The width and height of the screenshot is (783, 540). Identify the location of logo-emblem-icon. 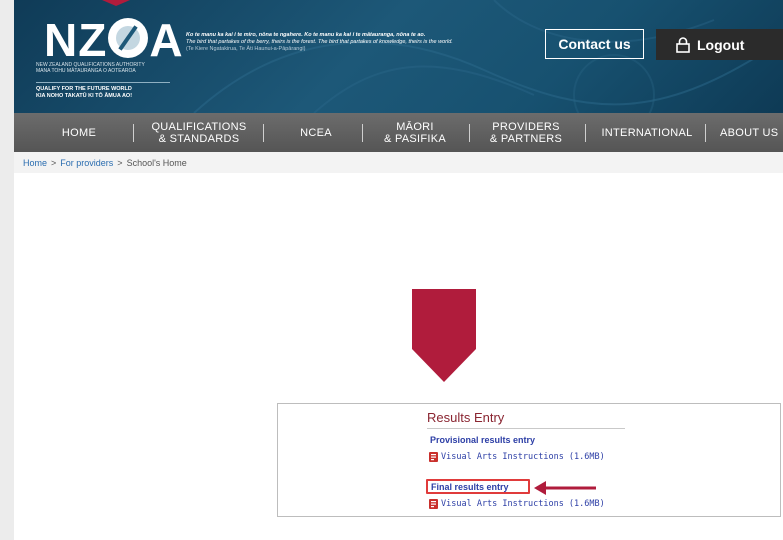
(128, 38).